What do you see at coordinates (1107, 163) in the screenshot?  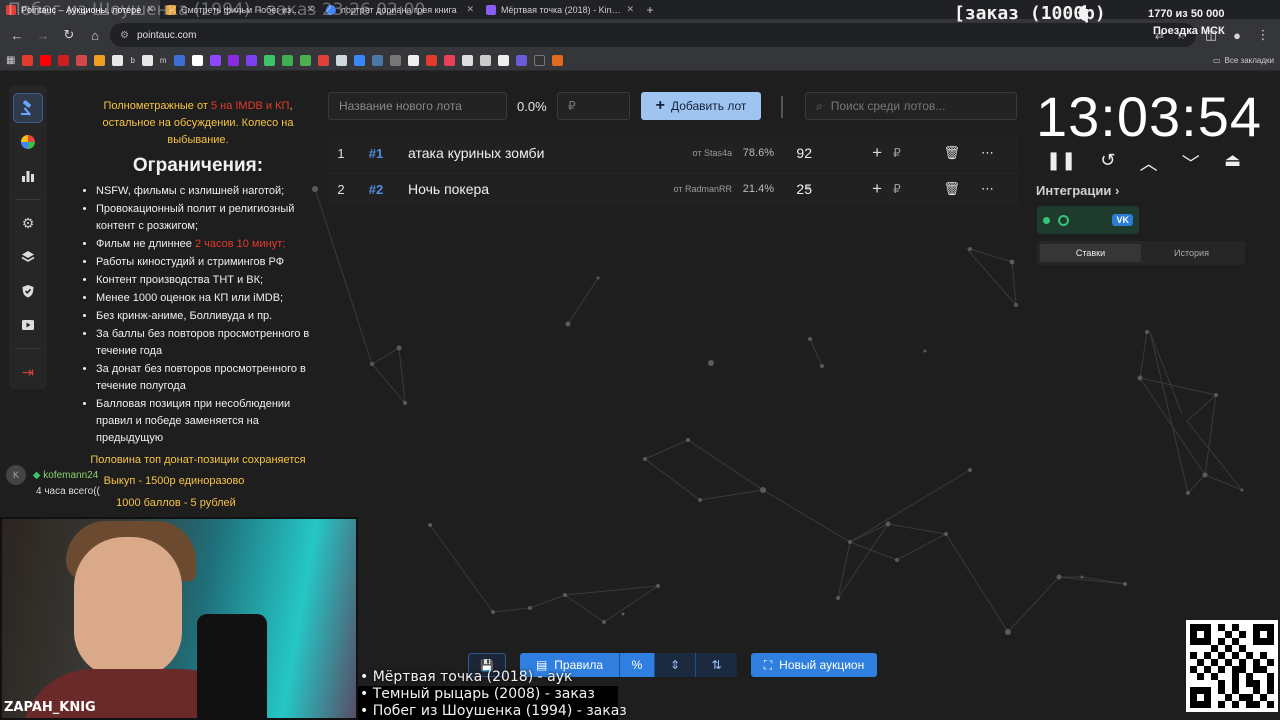 I see `restart-icon: ↺` at bounding box center [1107, 163].